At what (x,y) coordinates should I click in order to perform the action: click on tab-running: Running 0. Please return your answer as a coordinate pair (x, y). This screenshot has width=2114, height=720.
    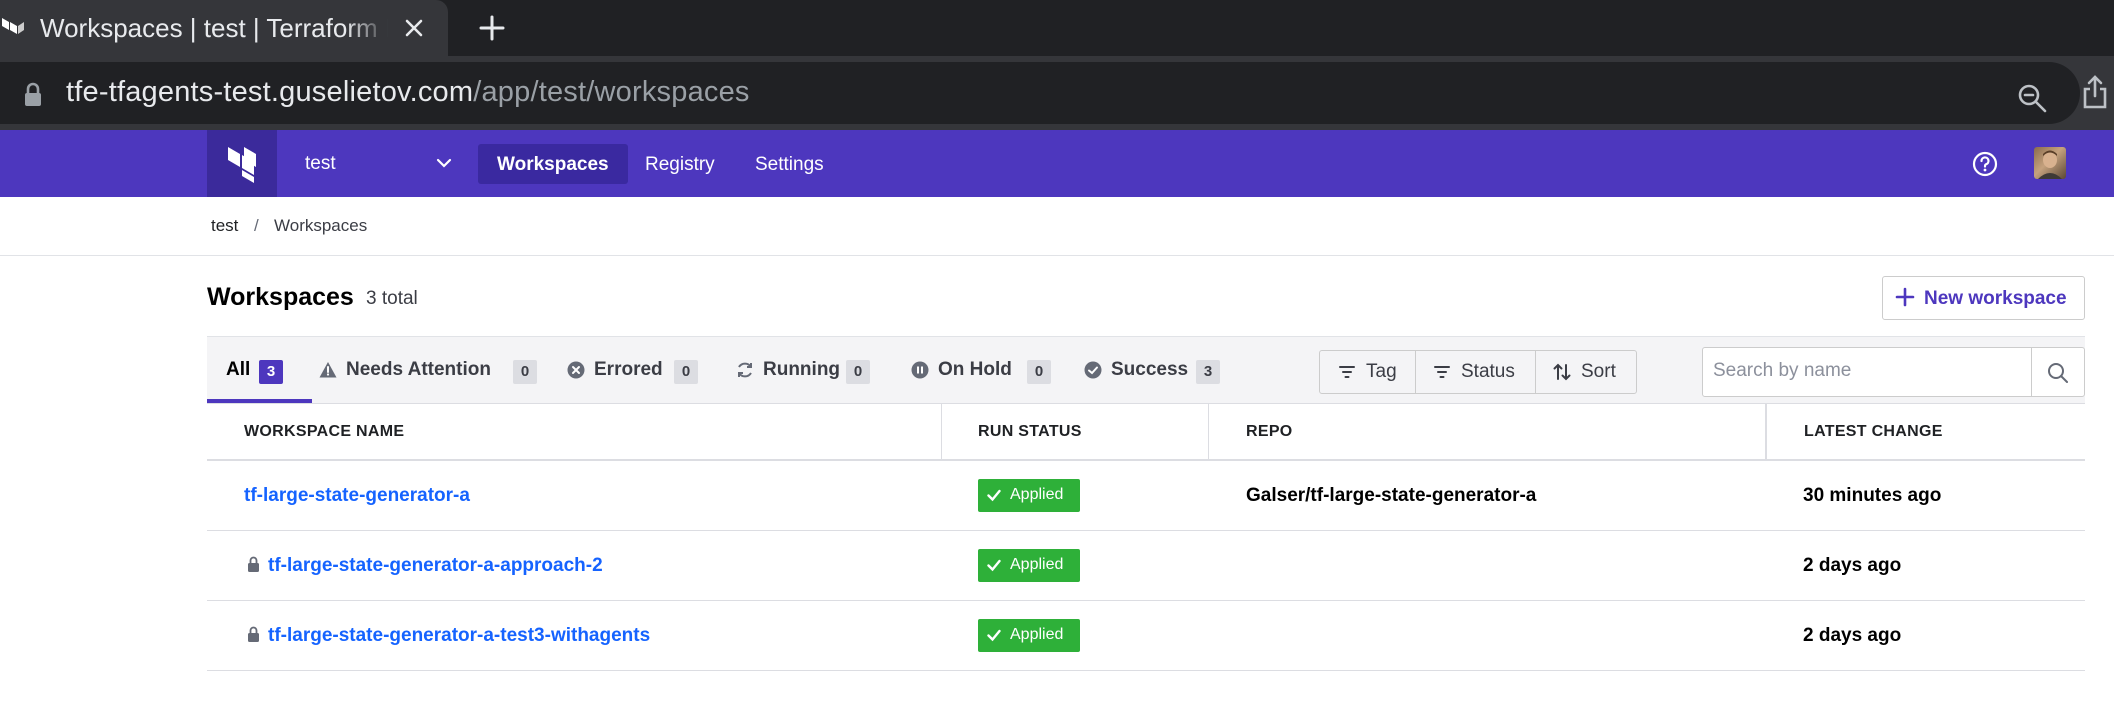
    Looking at the image, I should click on (811, 370).